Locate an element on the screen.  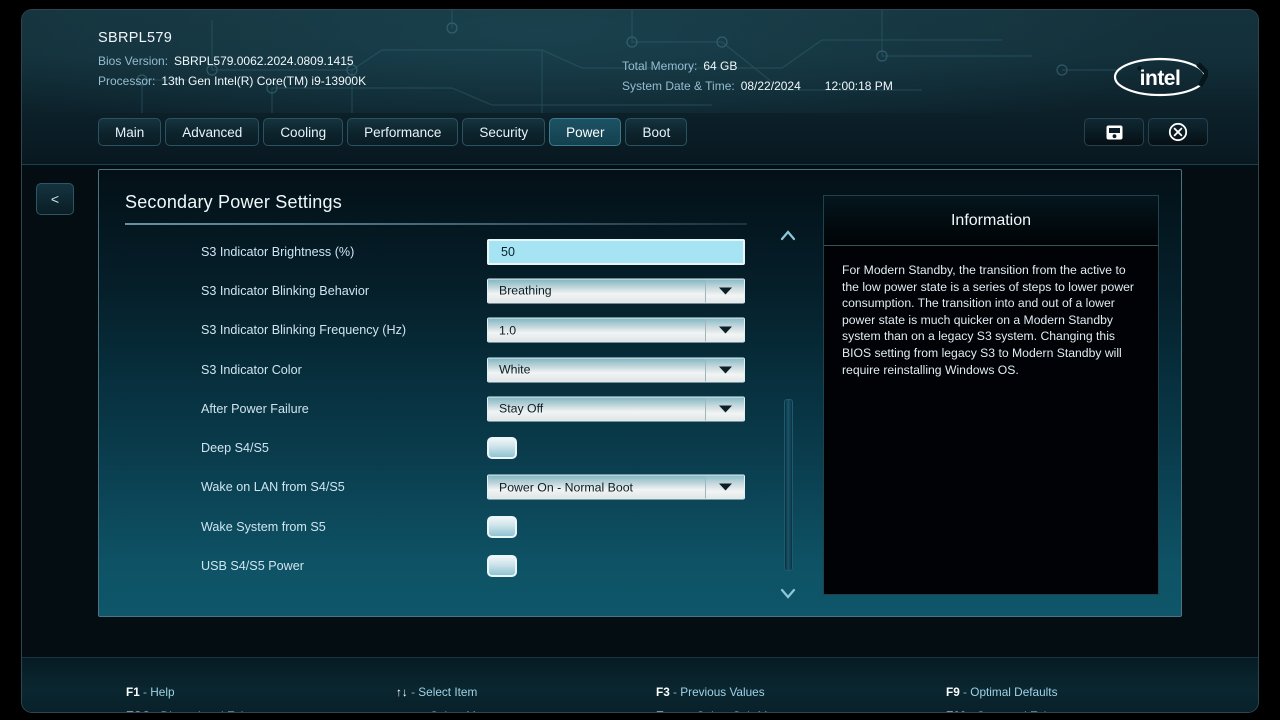
bios-version-value: SBRPL579.0062.2024.0809.1415 is located at coordinates (264, 61).